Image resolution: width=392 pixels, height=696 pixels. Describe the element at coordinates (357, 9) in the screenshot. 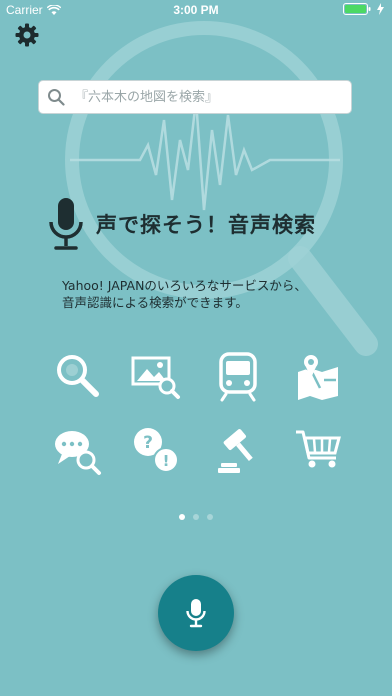

I see `battery-icon` at that location.